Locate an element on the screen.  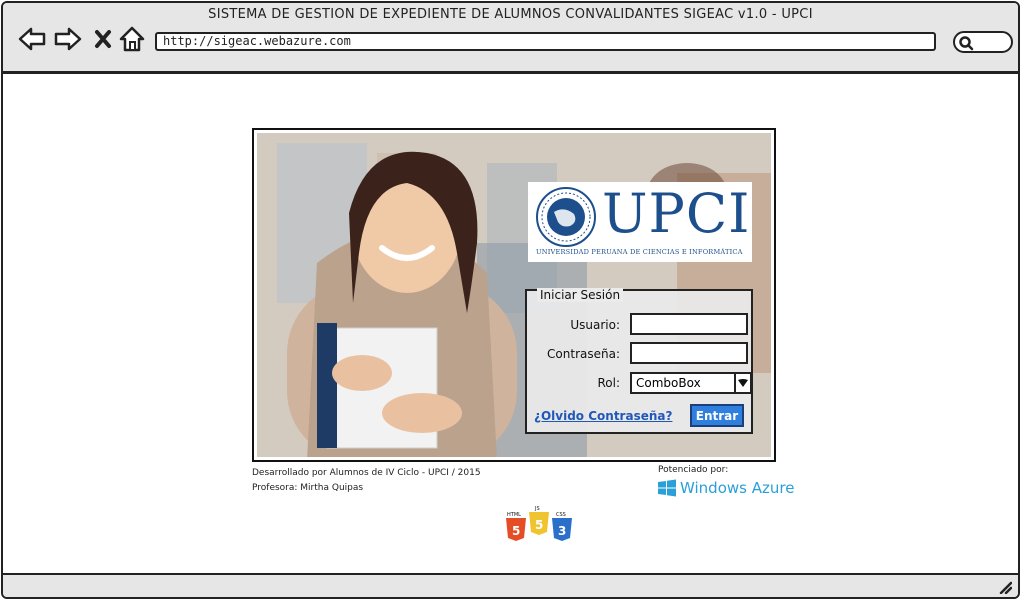
user-label: Usuario: is located at coordinates (595, 325).